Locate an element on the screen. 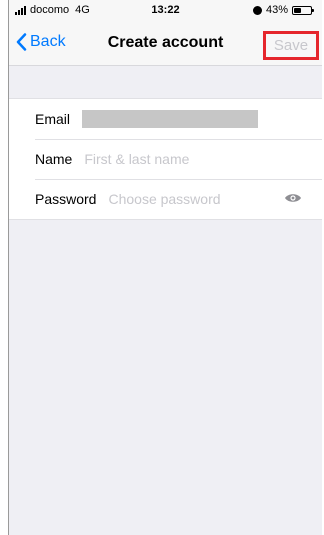  email-field is located at coordinates (170, 119).